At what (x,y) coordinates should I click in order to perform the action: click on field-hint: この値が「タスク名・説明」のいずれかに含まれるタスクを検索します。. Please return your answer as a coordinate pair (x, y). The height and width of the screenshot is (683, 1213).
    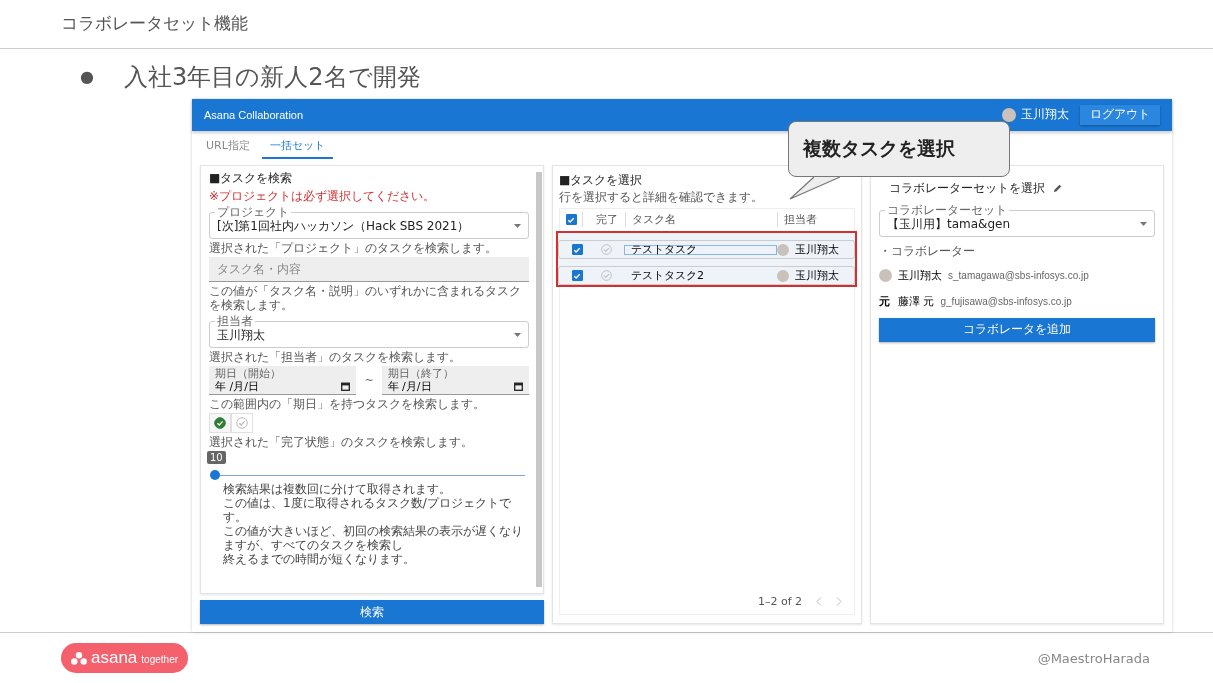
    Looking at the image, I should click on (365, 297).